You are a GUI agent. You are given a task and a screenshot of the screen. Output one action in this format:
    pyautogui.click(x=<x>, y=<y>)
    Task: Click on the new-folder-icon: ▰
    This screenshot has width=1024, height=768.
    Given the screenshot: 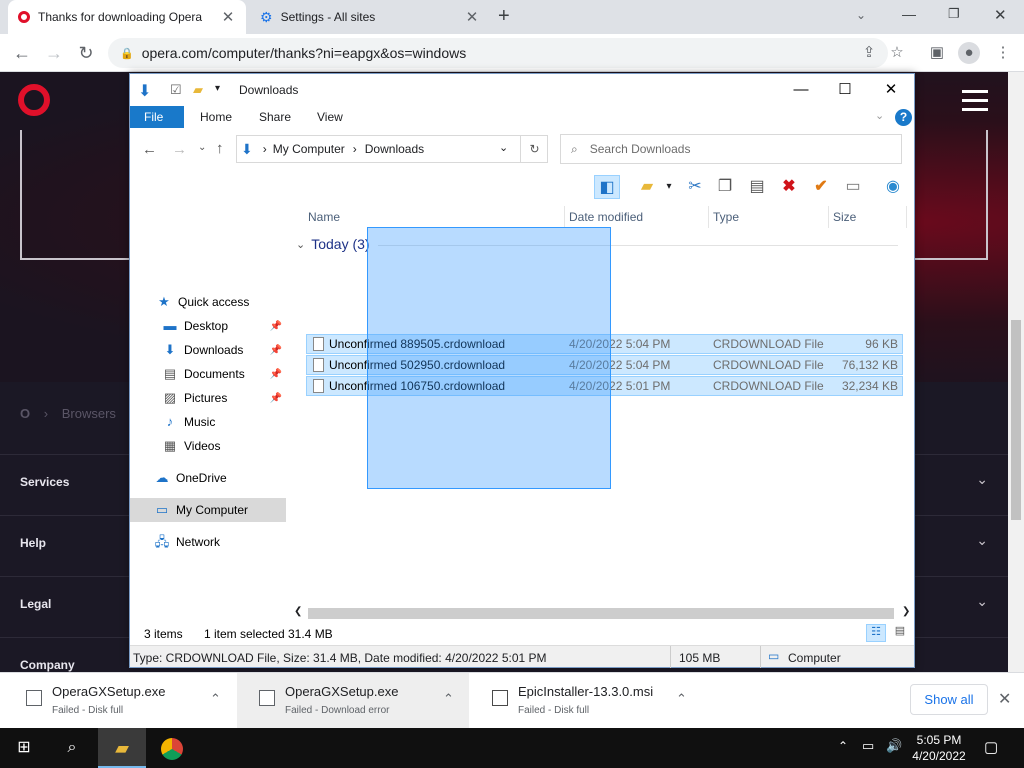 What is the action you would take?
    pyautogui.click(x=198, y=90)
    